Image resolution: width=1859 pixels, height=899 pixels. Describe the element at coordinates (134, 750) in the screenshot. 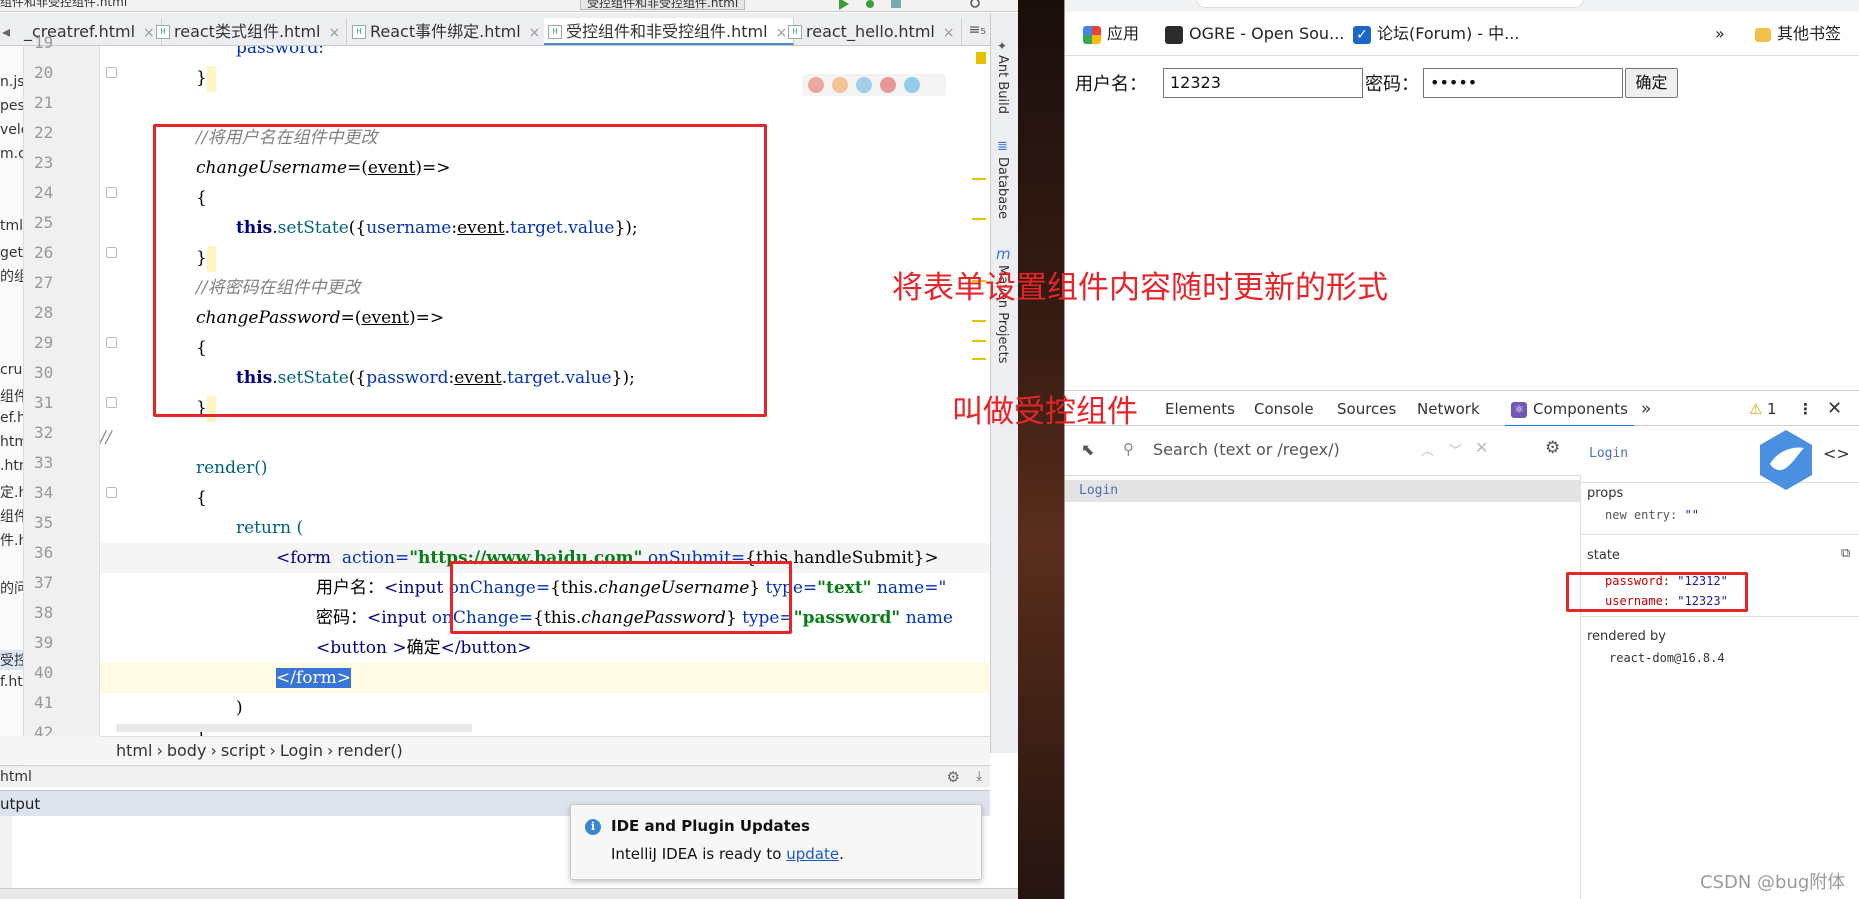

I see `breadcrumb-item: html` at that location.